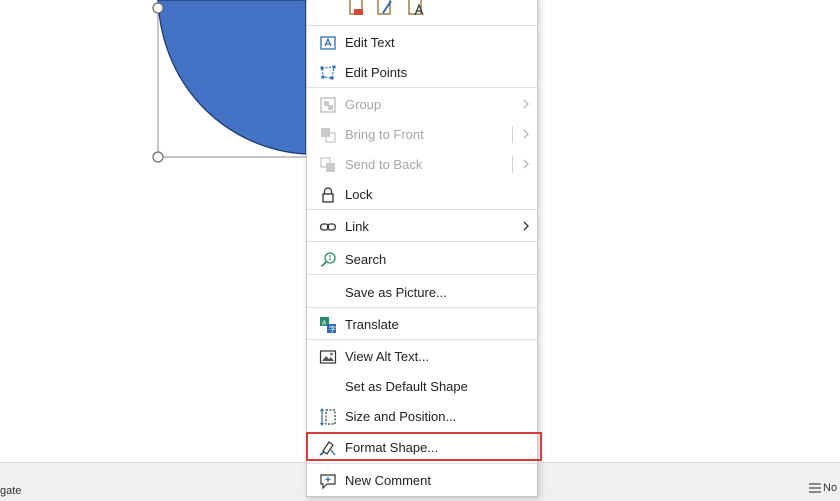 This screenshot has width=840, height=501. What do you see at coordinates (328, 135) in the screenshot?
I see `bring-to-front-icon` at bounding box center [328, 135].